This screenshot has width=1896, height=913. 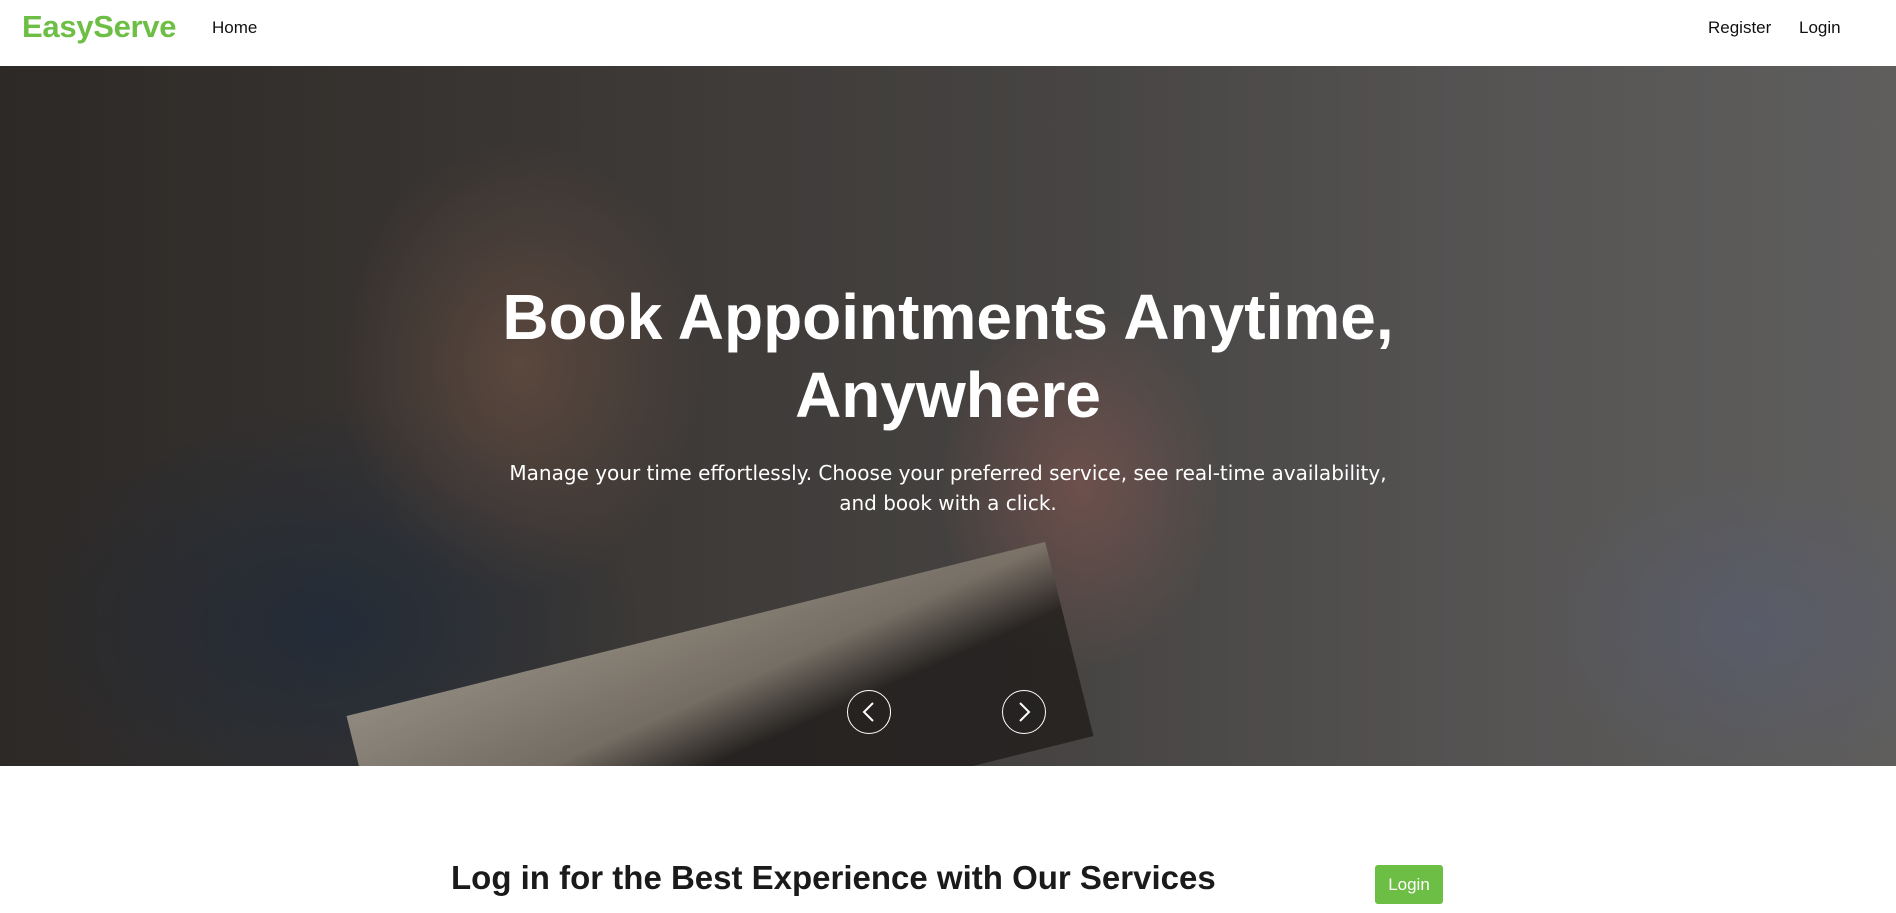 I want to click on nav-register-link: Register, so click(x=1739, y=28).